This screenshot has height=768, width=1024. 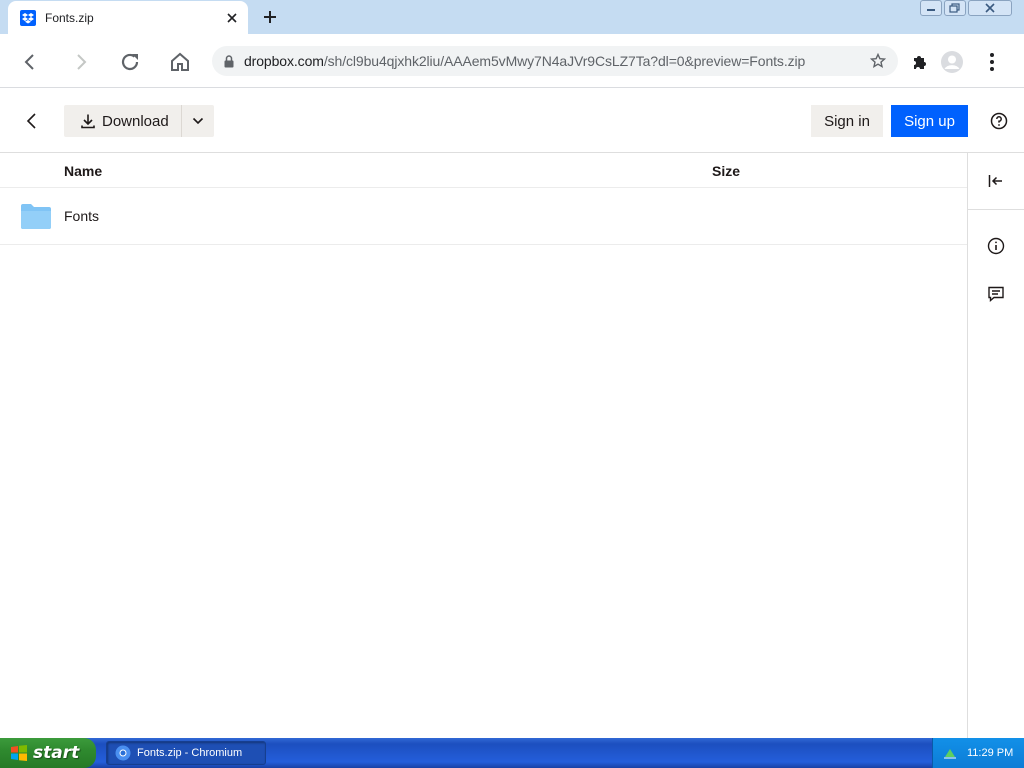 I want to click on sign-up-button: Sign up, so click(x=929, y=121).